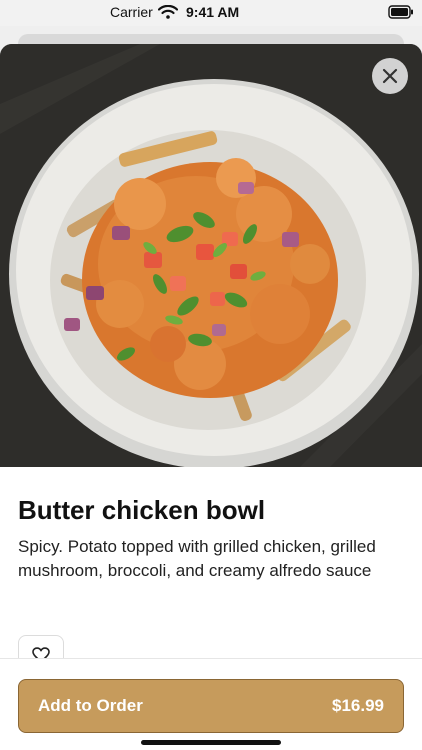 This screenshot has width=422, height=750. Describe the element at coordinates (358, 705) in the screenshot. I see `item-price: $16.99` at that location.